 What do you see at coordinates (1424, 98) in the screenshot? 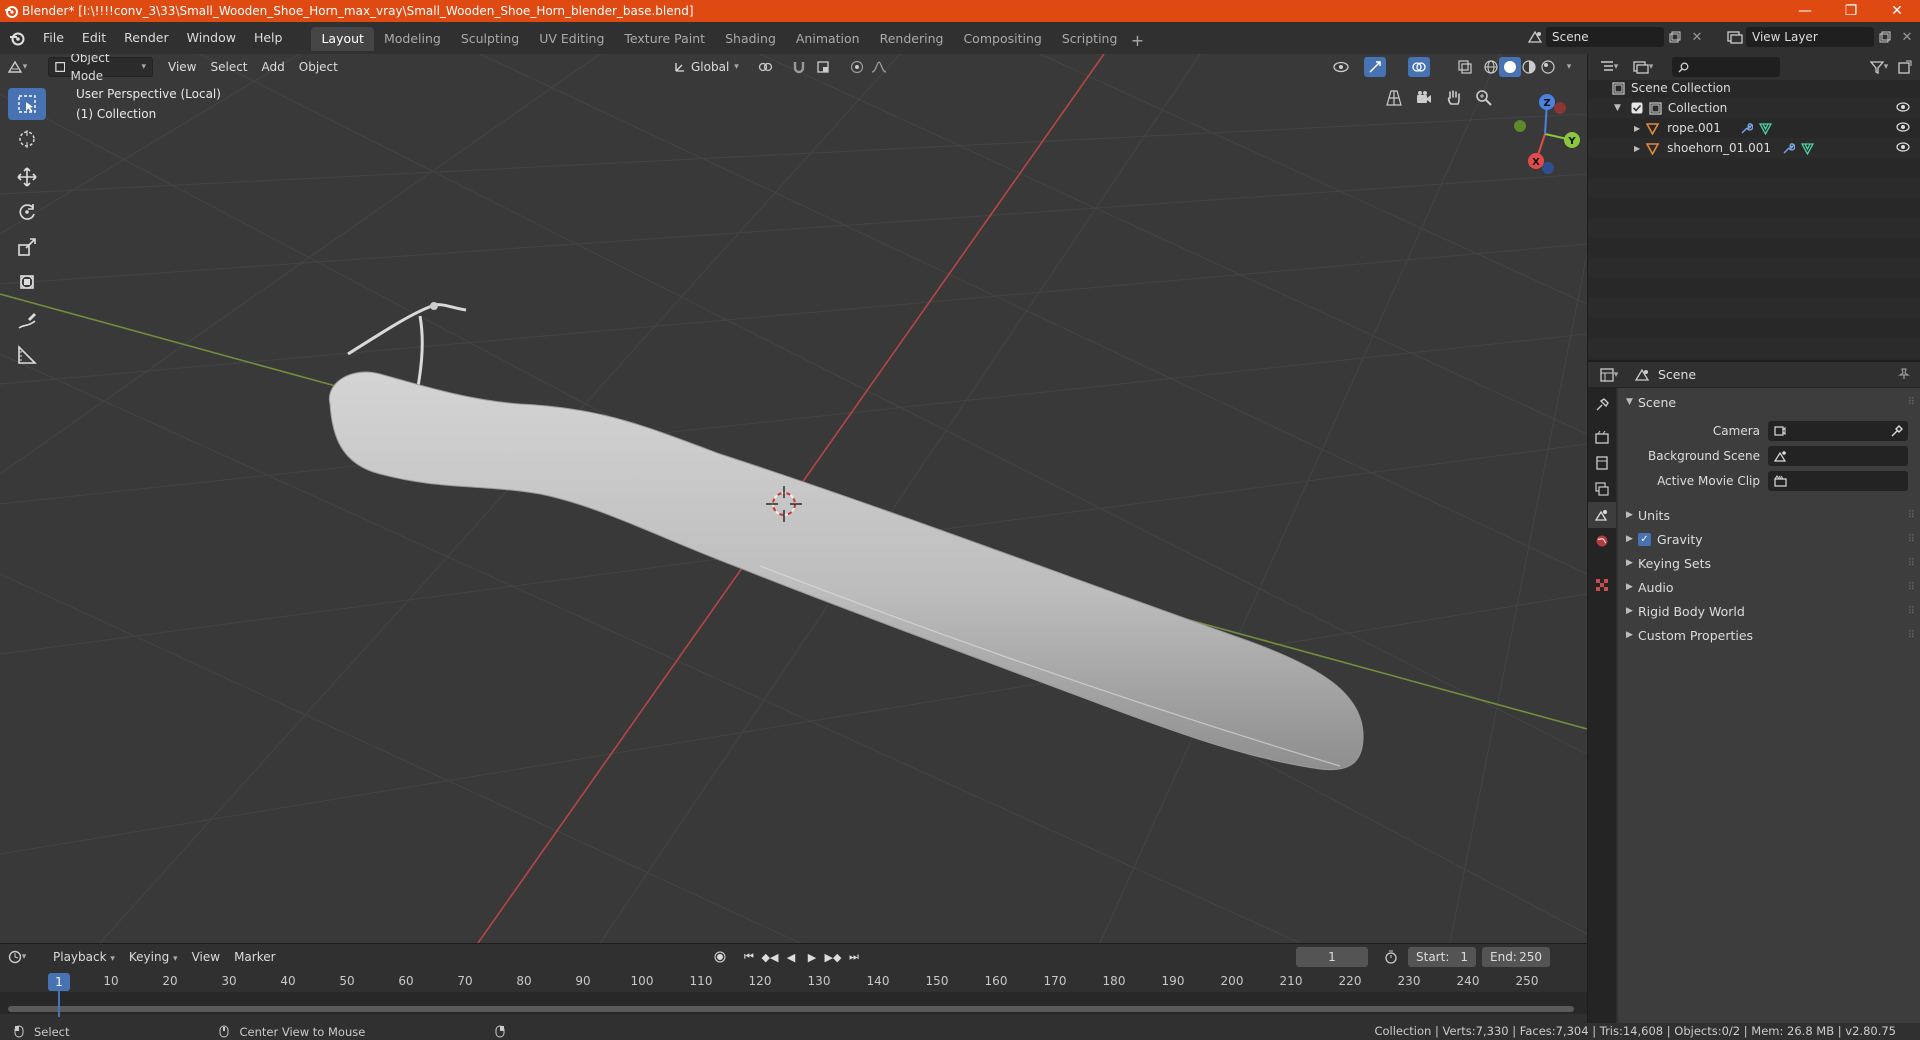
I see `camera-view-icon` at bounding box center [1424, 98].